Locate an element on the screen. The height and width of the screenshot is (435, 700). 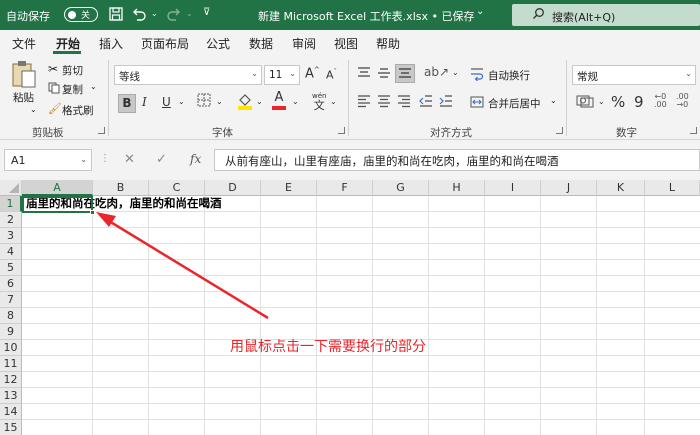
row-header-7: 7 is located at coordinates (11, 300).